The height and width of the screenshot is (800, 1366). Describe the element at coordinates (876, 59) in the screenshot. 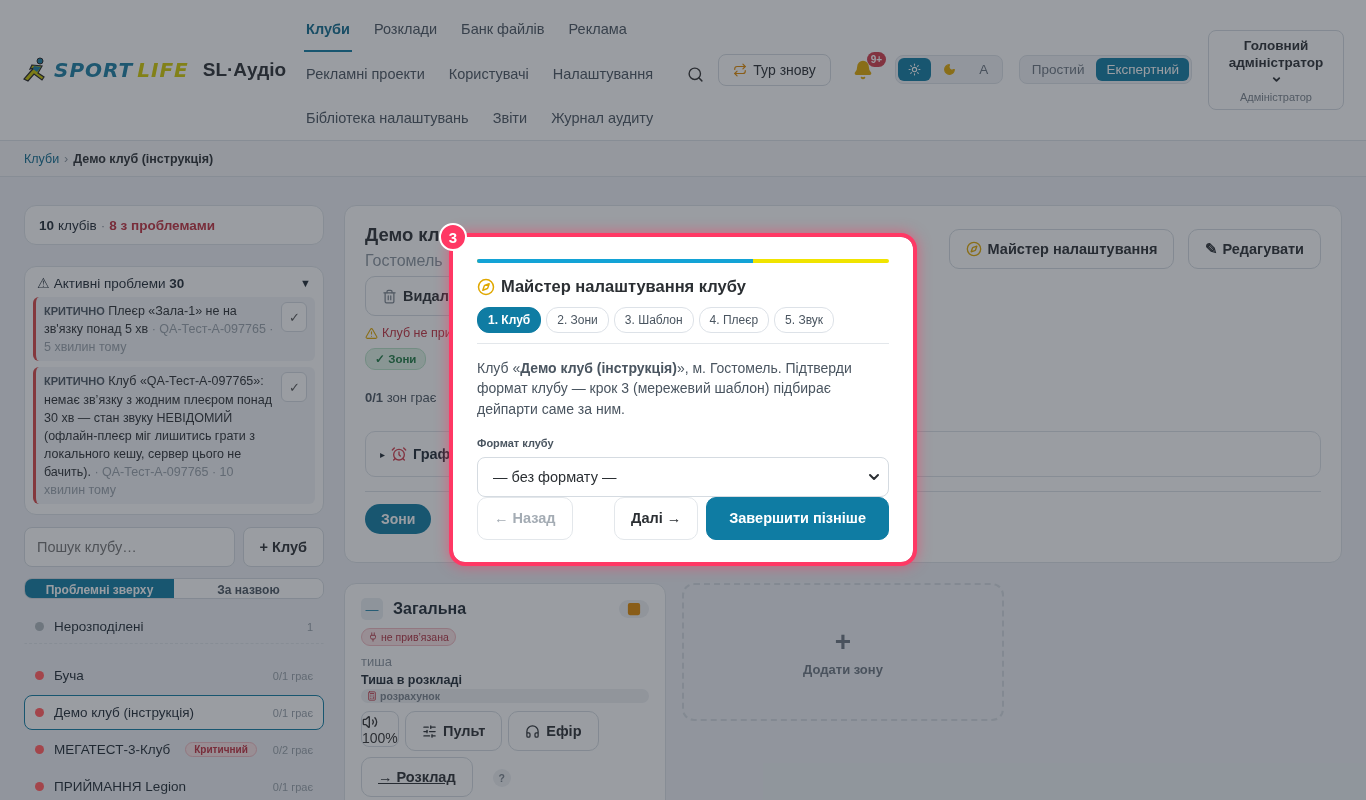

I see `notification-badge: 9+` at that location.